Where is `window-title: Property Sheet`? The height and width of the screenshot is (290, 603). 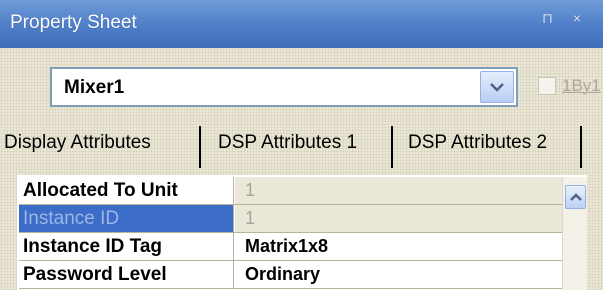 window-title: Property Sheet is located at coordinates (73, 22).